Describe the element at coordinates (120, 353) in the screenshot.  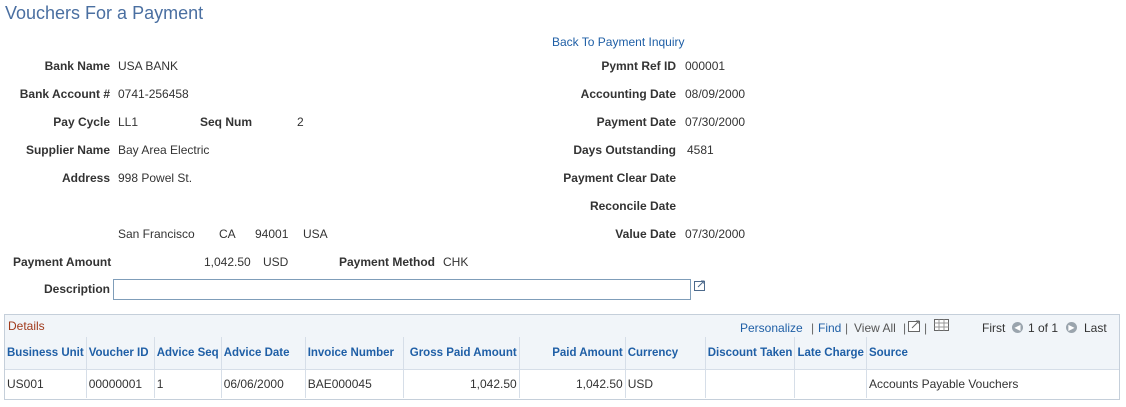
I see `col-voucher-id: Voucher ID` at that location.